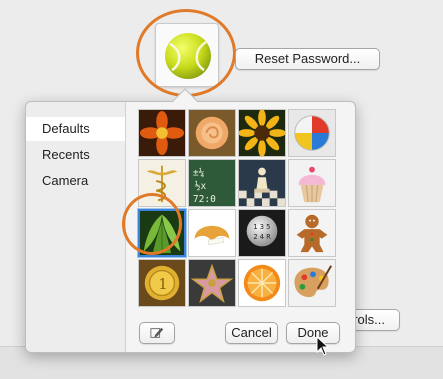 The height and width of the screenshot is (379, 443). I want to click on picture-red-flower, so click(162, 133).